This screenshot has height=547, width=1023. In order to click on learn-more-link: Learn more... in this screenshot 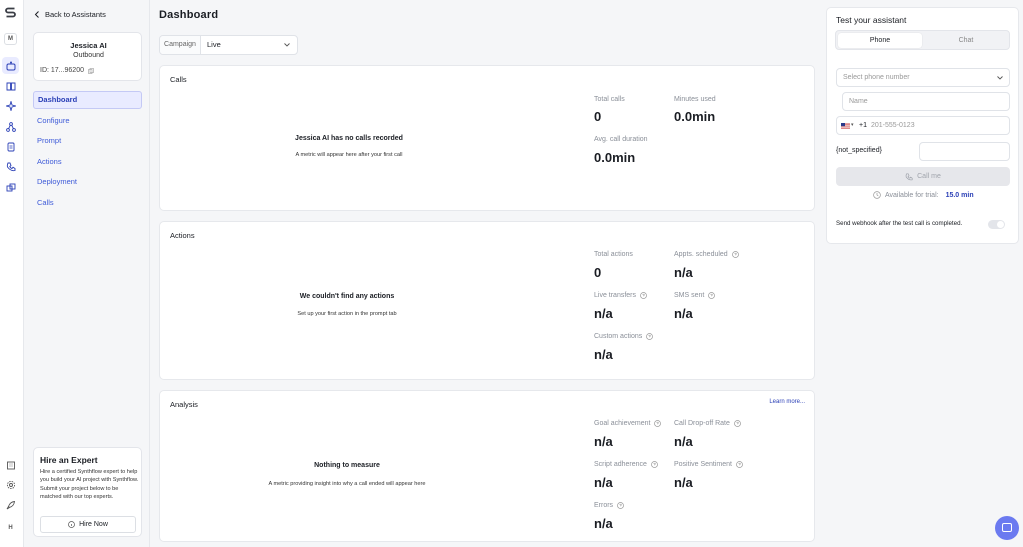, I will do `click(787, 402)`.